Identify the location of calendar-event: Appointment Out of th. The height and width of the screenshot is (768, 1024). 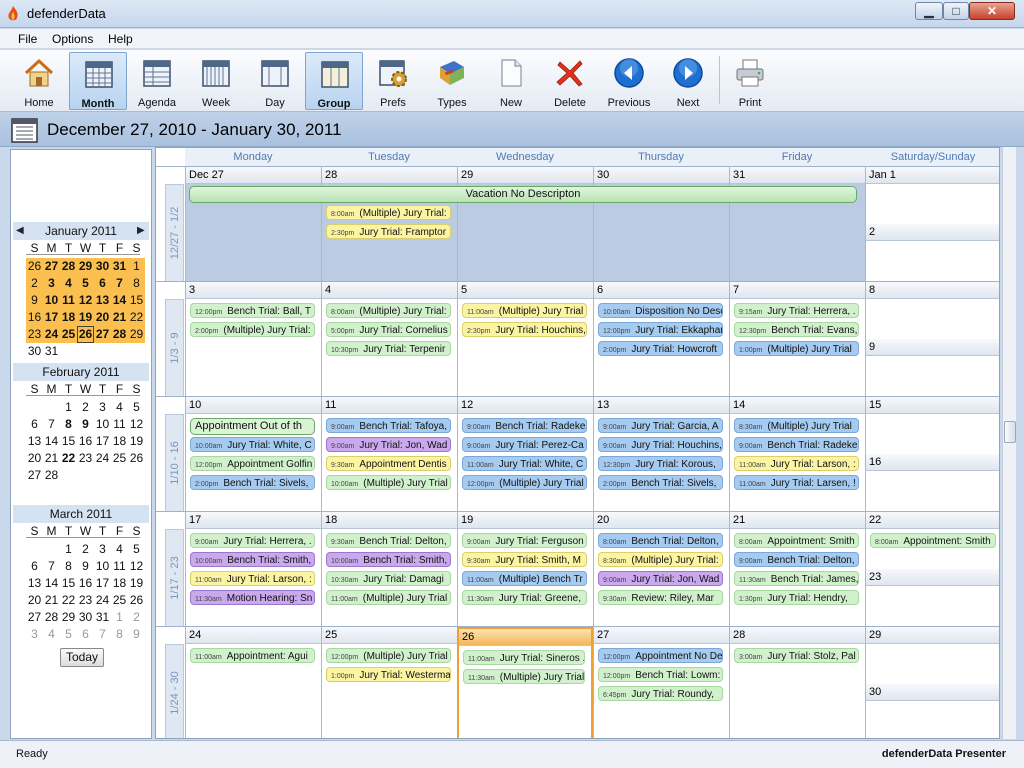
(252, 426).